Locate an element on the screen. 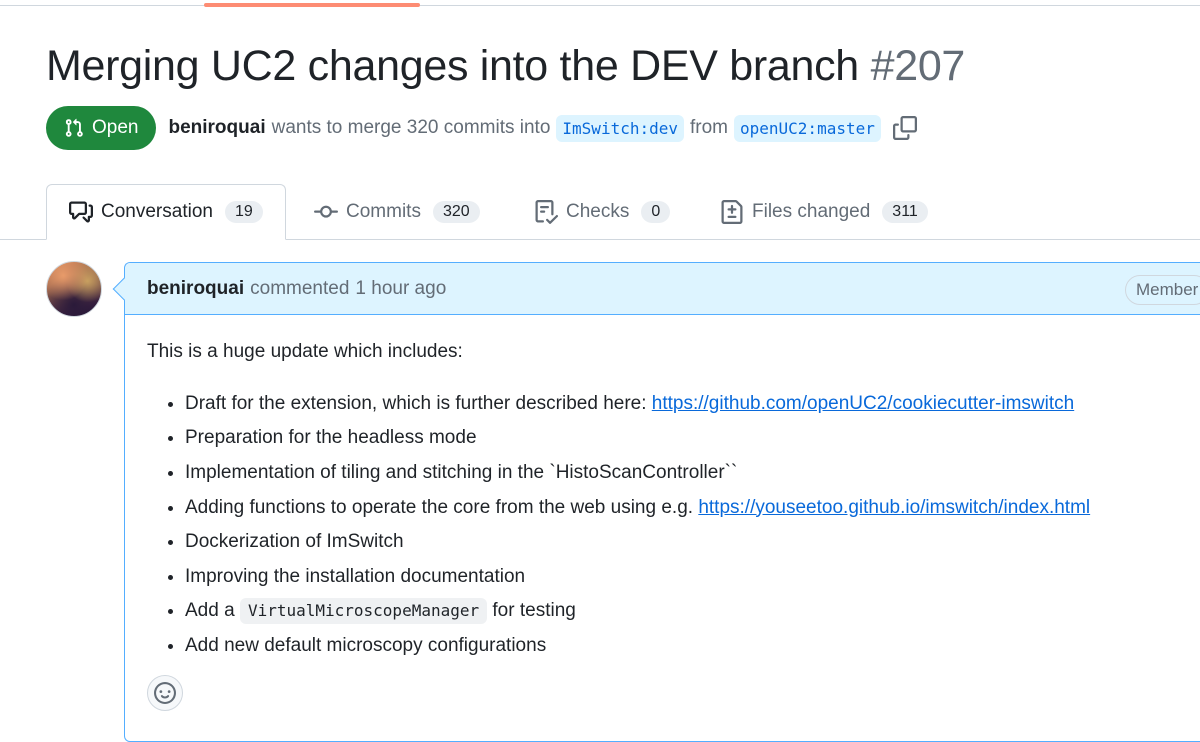 The image size is (1200, 742). list-item-text: for testing is located at coordinates (531, 611).